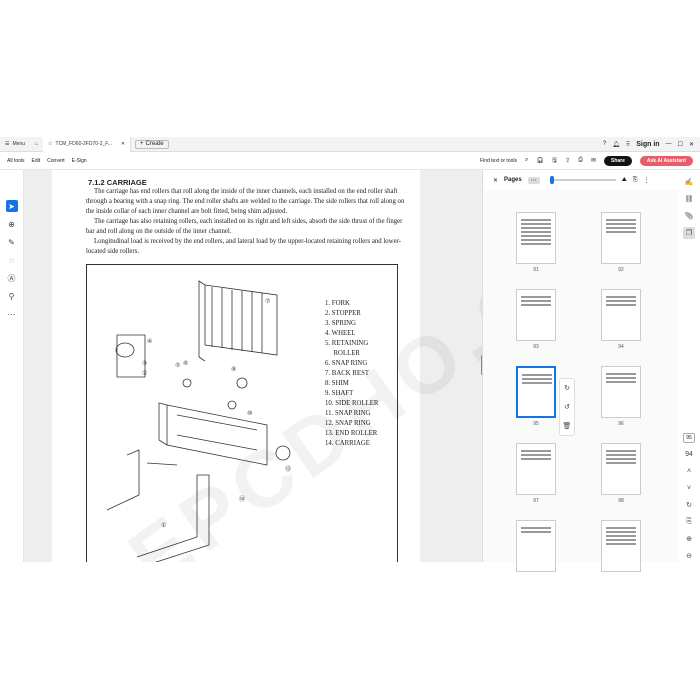 The height and width of the screenshot is (700, 700). I want to click on save-icon: 🖫, so click(554, 161).